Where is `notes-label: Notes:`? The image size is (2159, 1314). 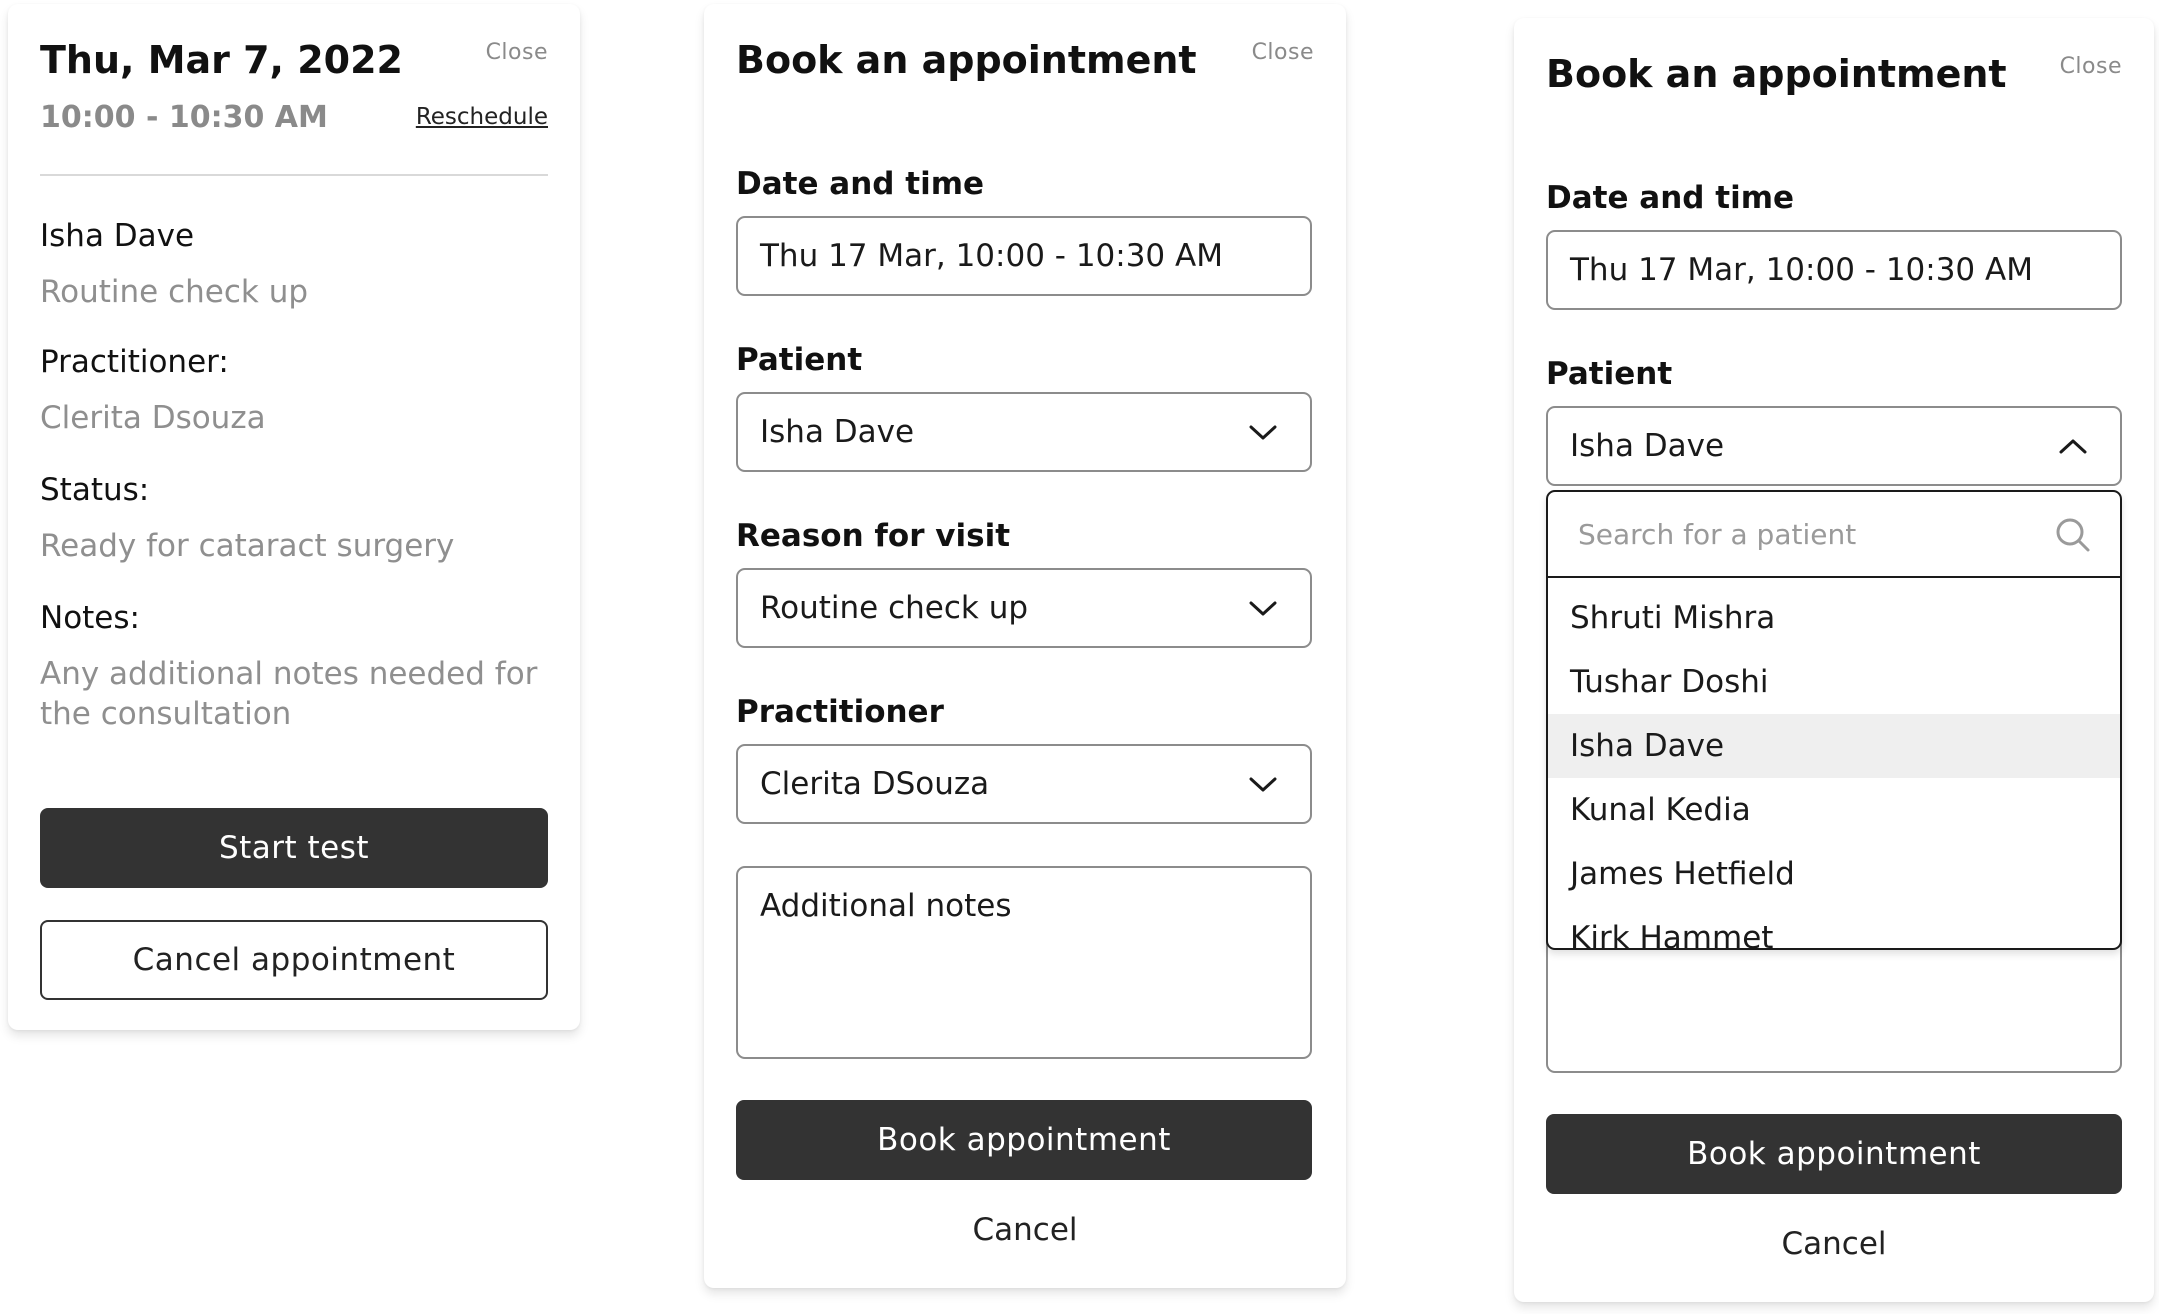
notes-label: Notes: is located at coordinates (90, 618).